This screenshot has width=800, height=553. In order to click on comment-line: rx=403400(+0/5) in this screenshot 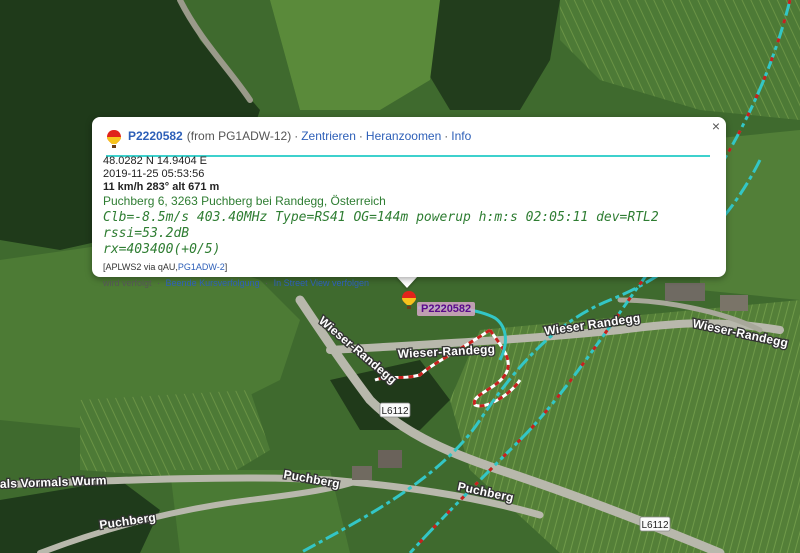, I will do `click(162, 249)`.